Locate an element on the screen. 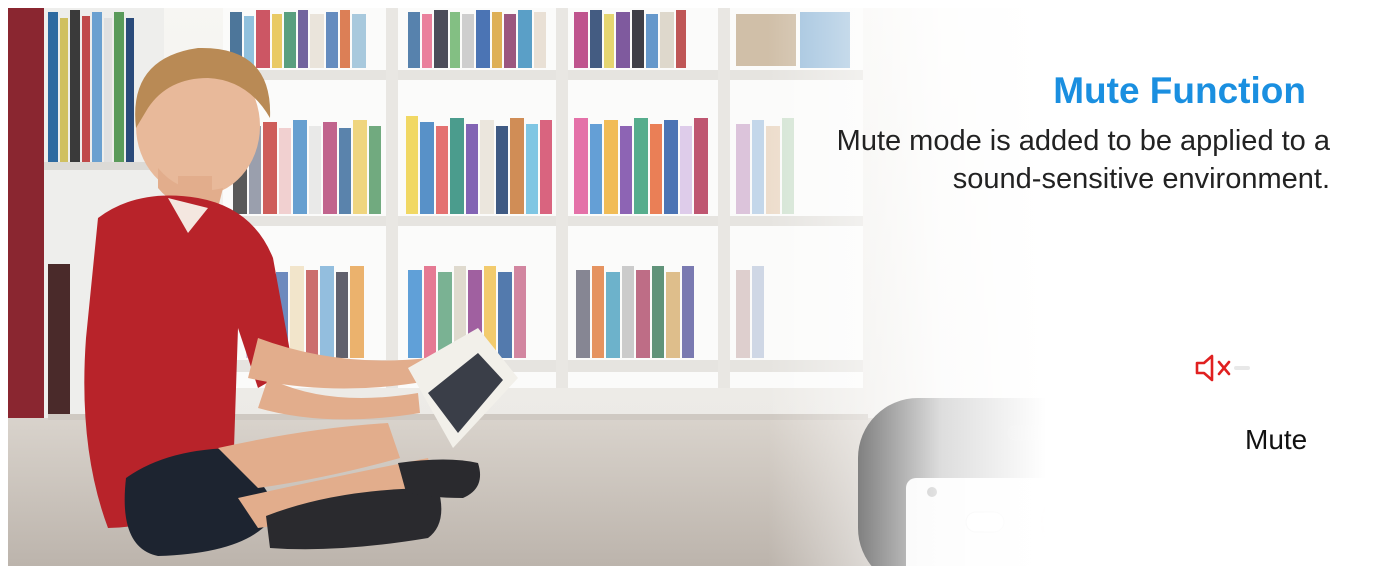 The width and height of the screenshot is (1394, 573). speaker-muted-icon is located at coordinates (1222, 368).